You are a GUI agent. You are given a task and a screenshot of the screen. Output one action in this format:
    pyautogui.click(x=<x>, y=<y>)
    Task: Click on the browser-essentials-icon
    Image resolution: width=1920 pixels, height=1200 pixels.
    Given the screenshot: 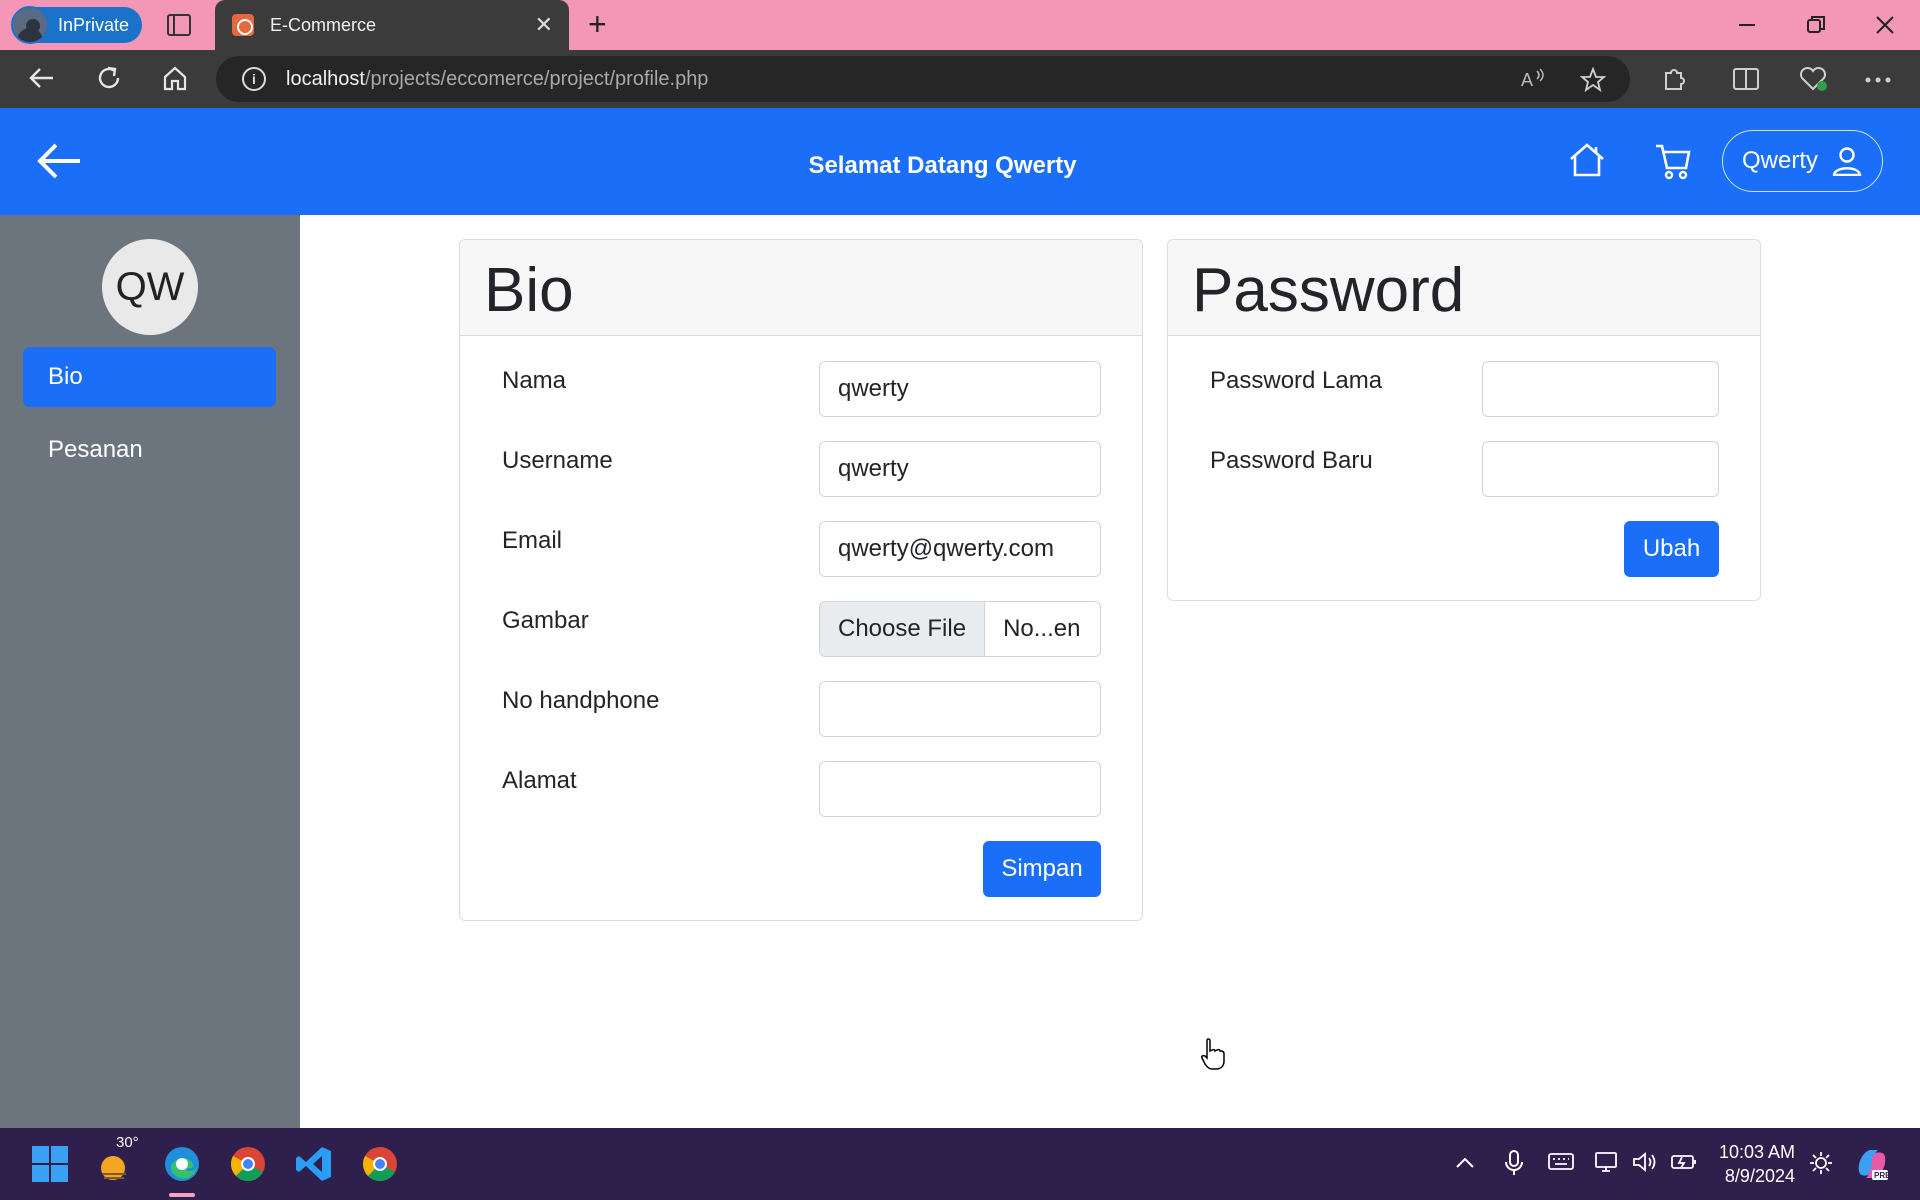 What is the action you would take?
    pyautogui.click(x=1813, y=79)
    